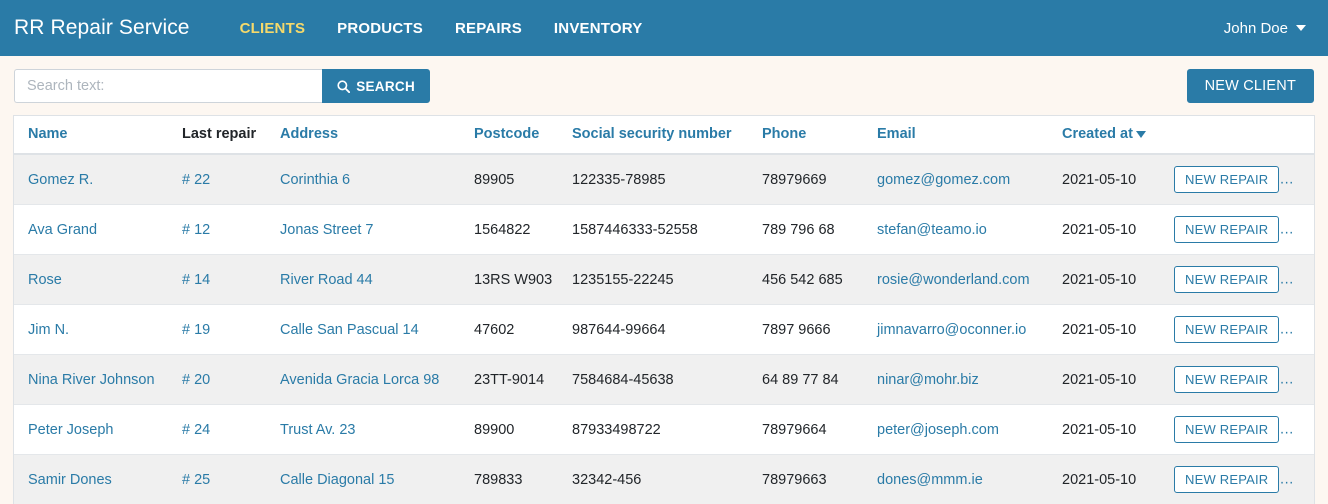 The height and width of the screenshot is (504, 1328). I want to click on link-name: Gomez R., so click(60, 180).